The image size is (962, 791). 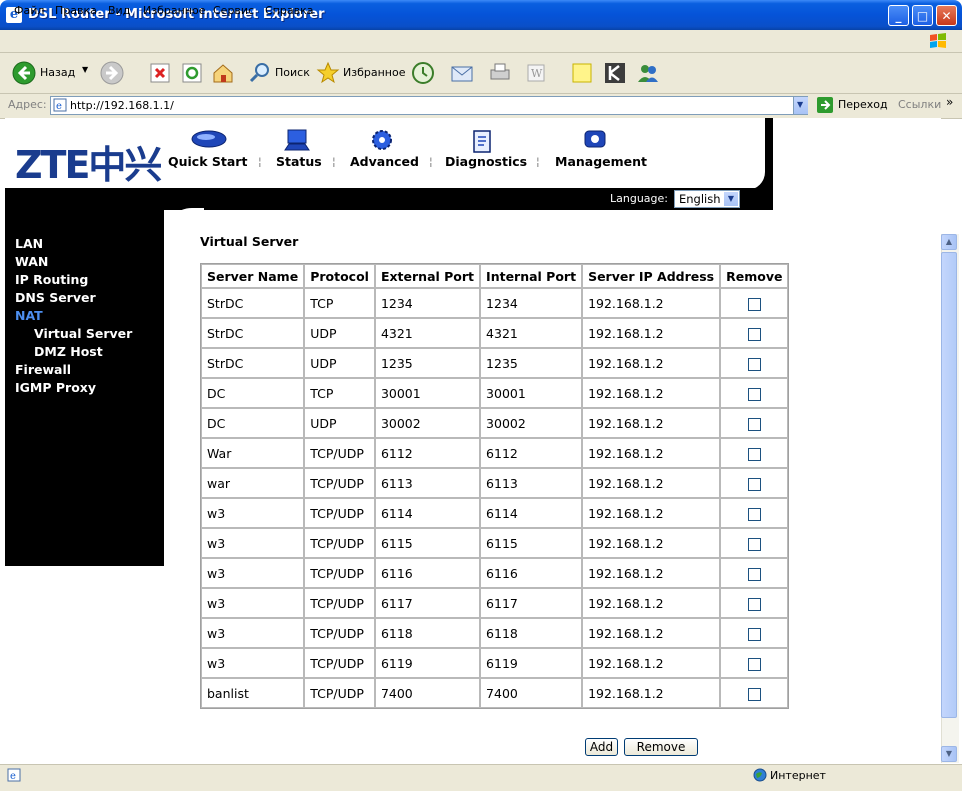 I want to click on add-button: Add, so click(x=601, y=747).